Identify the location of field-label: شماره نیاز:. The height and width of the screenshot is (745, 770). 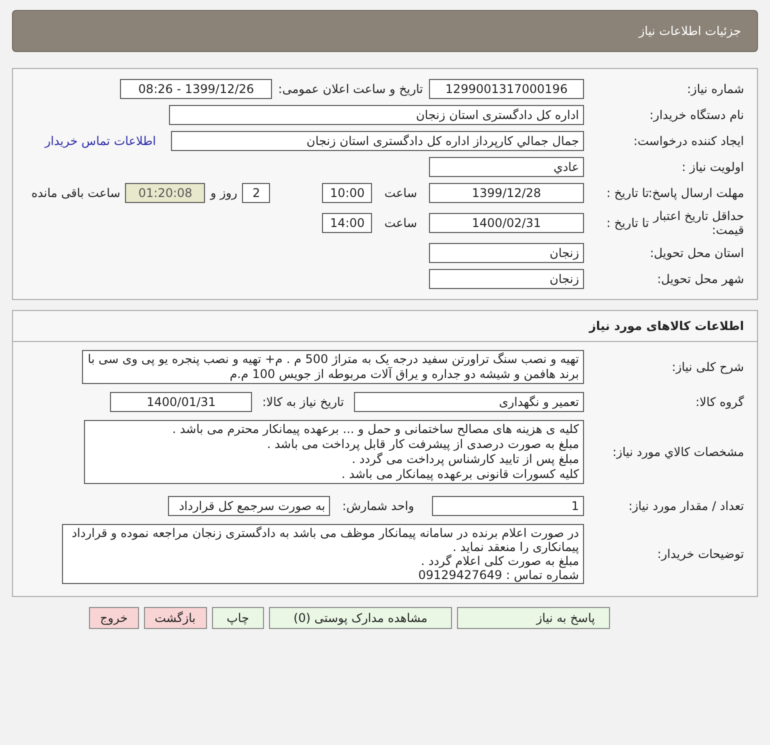
(715, 89).